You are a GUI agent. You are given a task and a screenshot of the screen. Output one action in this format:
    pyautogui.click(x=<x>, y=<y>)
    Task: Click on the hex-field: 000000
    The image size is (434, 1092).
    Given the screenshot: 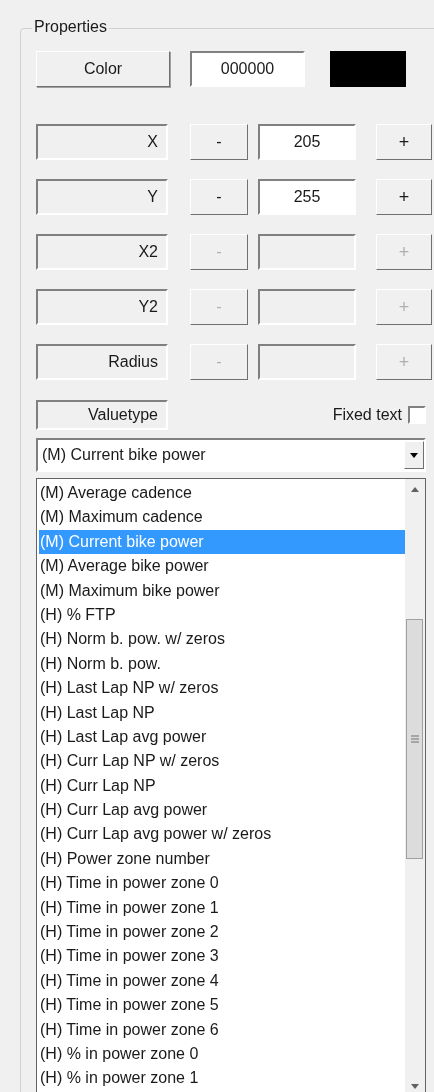 What is the action you would take?
    pyautogui.click(x=247, y=68)
    